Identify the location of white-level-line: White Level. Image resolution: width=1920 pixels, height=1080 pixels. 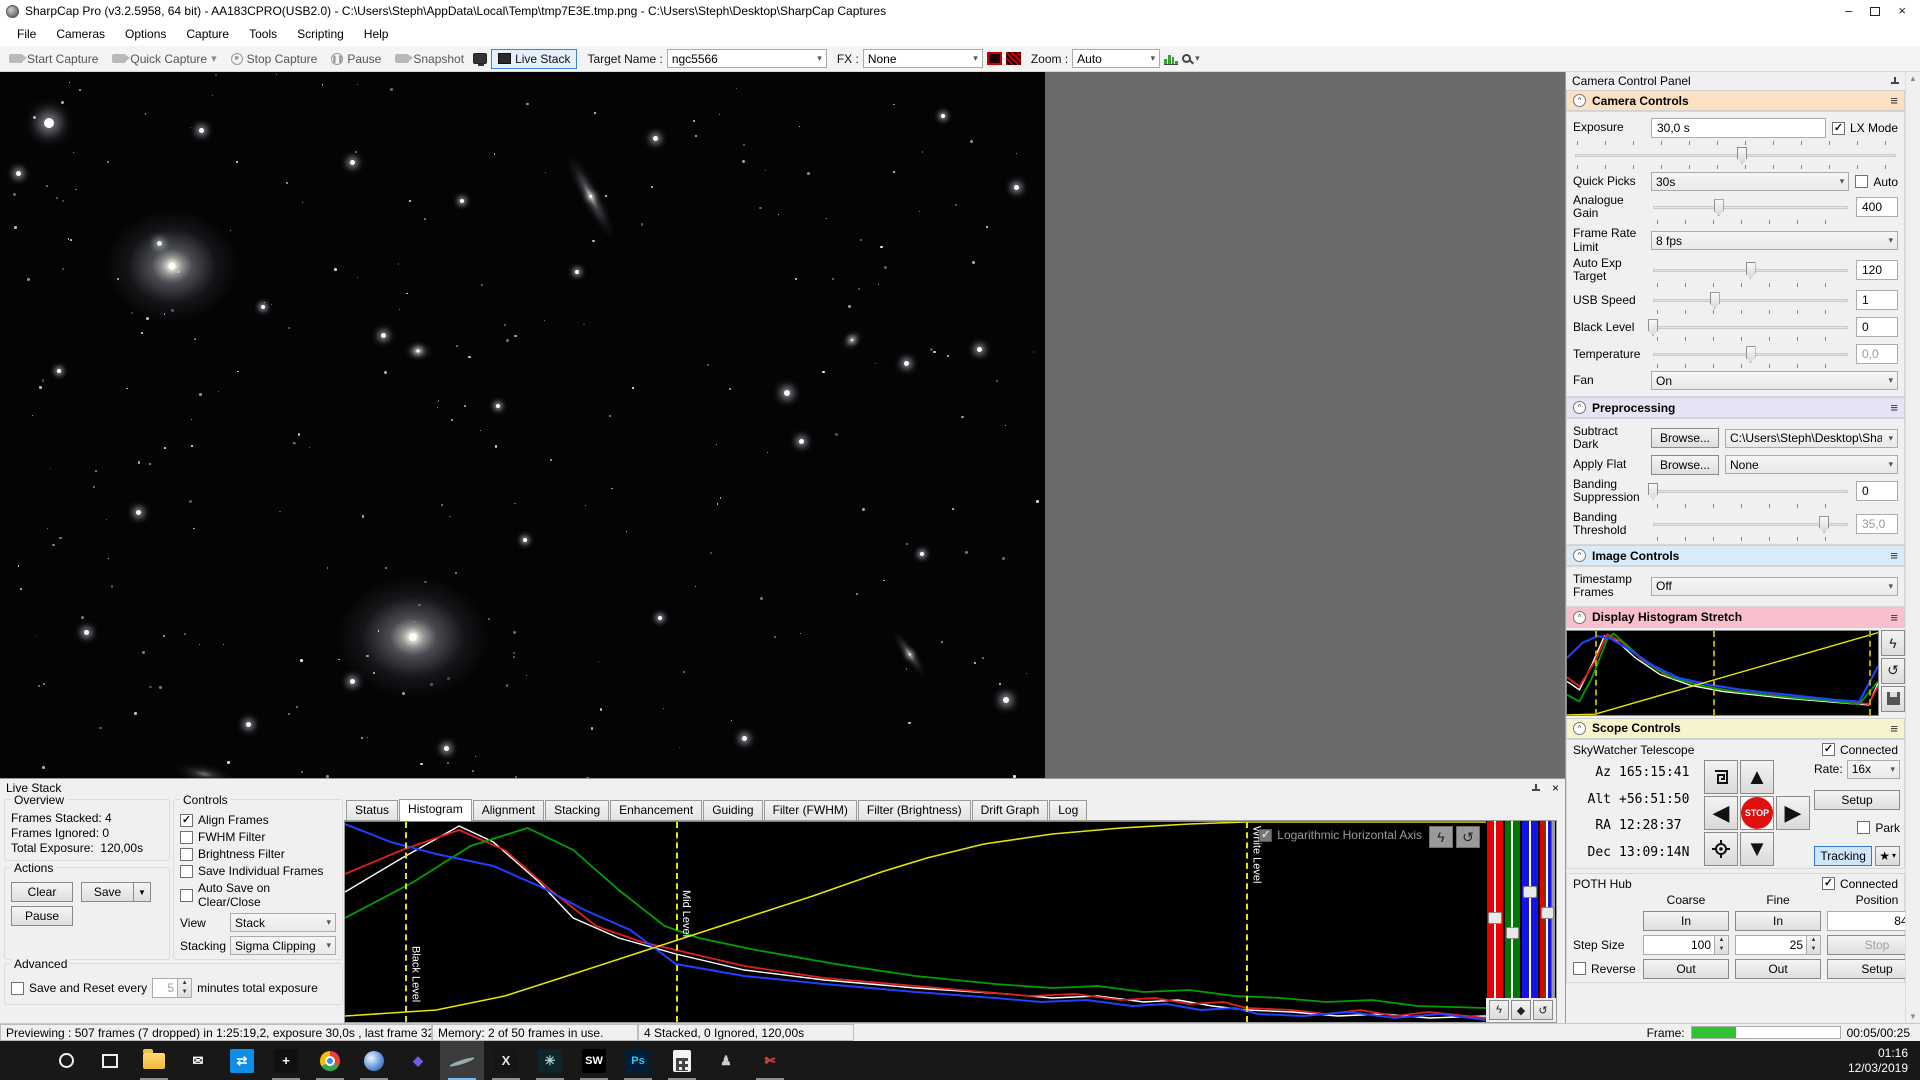
(1254, 922).